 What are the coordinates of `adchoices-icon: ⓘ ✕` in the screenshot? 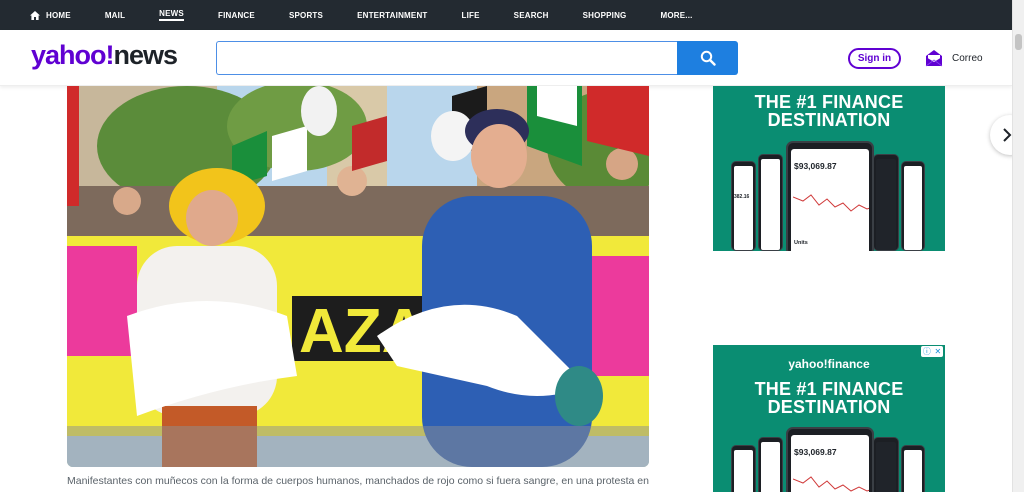 It's located at (932, 351).